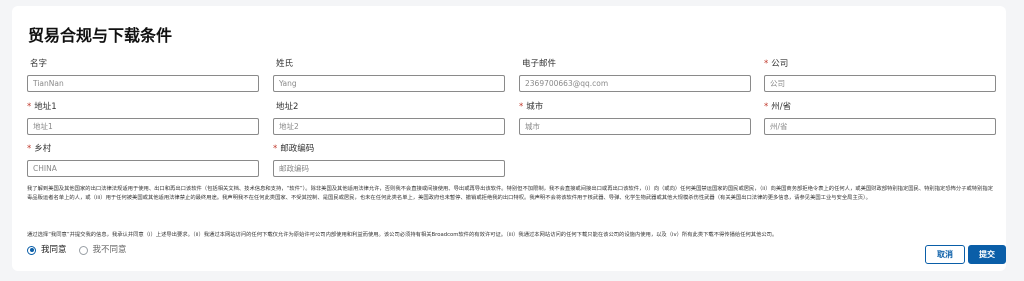 This screenshot has width=1024, height=281. Describe the element at coordinates (100, 35) in the screenshot. I see `page-title: 贸易合规与下载条件` at that location.